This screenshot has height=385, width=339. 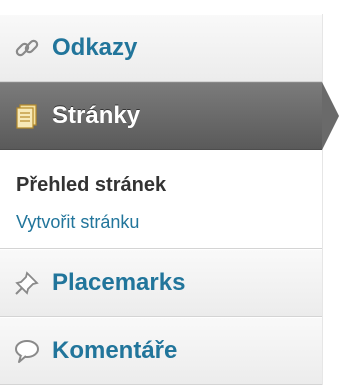 What do you see at coordinates (119, 282) in the screenshot?
I see `menu-label: Placemarks` at bounding box center [119, 282].